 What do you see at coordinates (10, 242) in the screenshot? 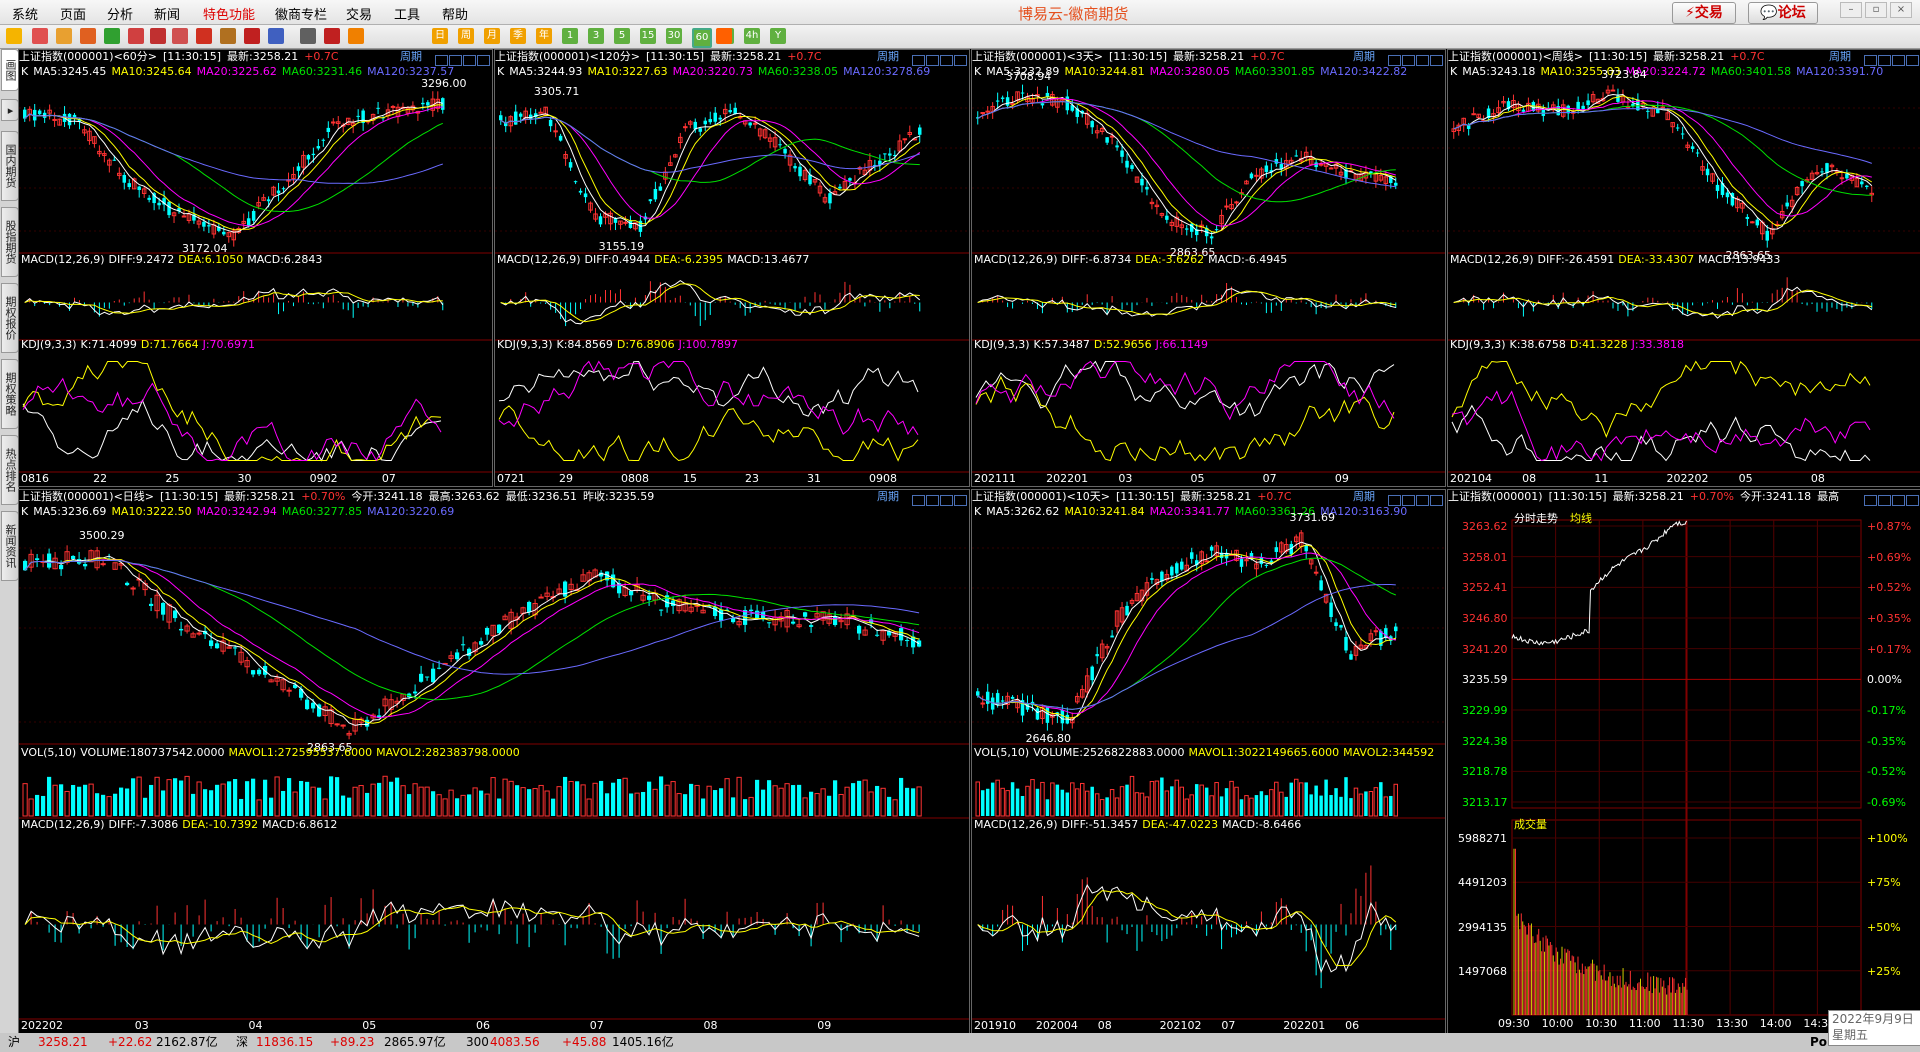
I see `tab-index-futures: 股指期货` at bounding box center [10, 242].